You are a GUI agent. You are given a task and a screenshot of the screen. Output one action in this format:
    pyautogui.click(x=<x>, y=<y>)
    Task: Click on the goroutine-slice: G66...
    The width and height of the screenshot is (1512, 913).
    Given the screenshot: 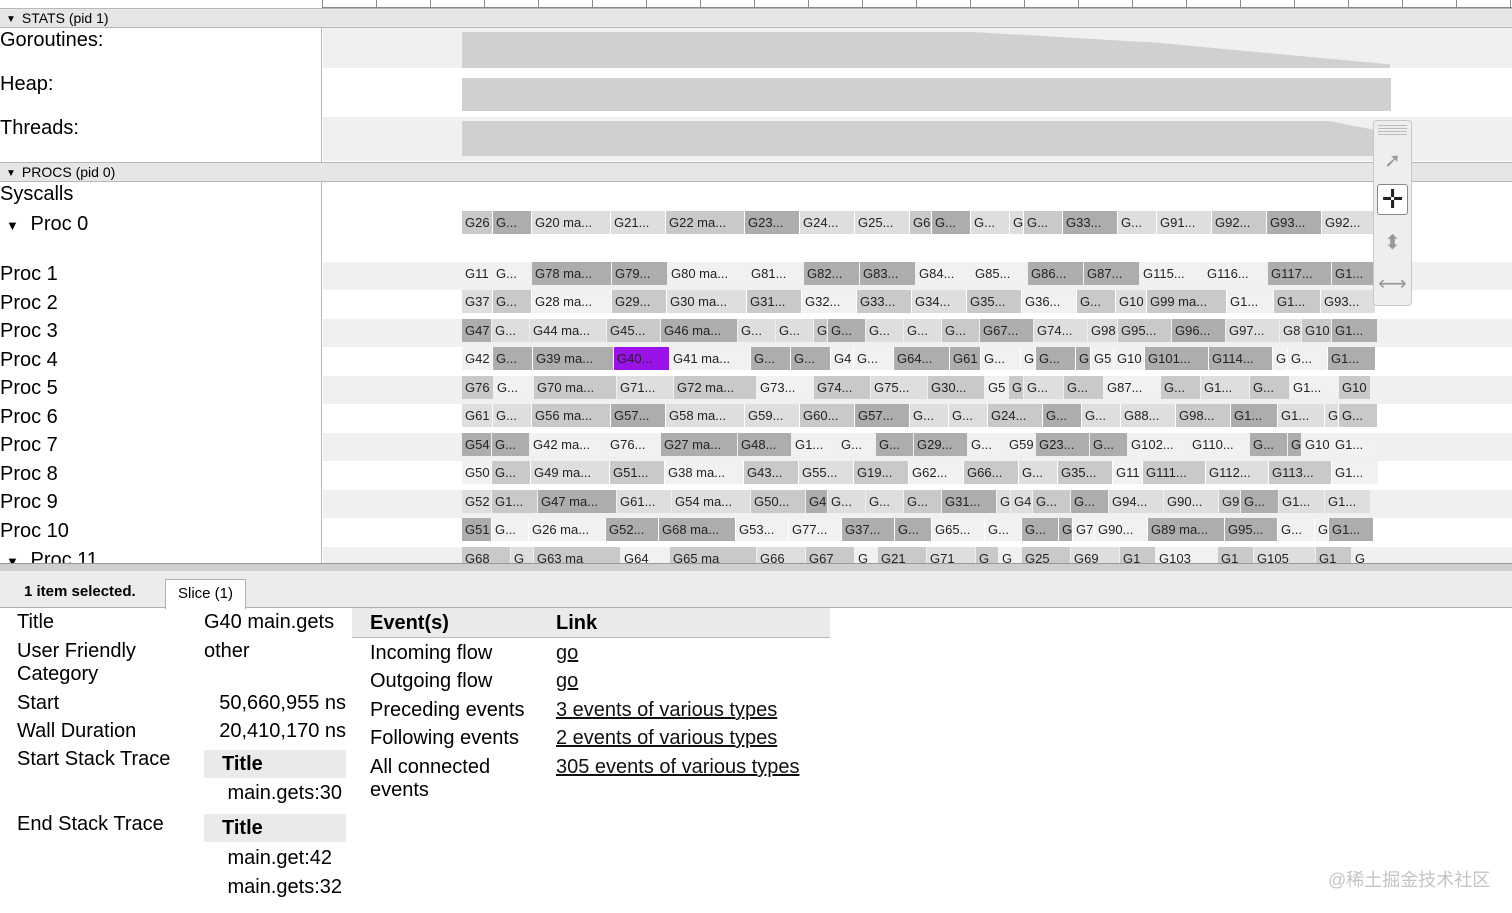 What is the action you would take?
    pyautogui.click(x=991, y=472)
    